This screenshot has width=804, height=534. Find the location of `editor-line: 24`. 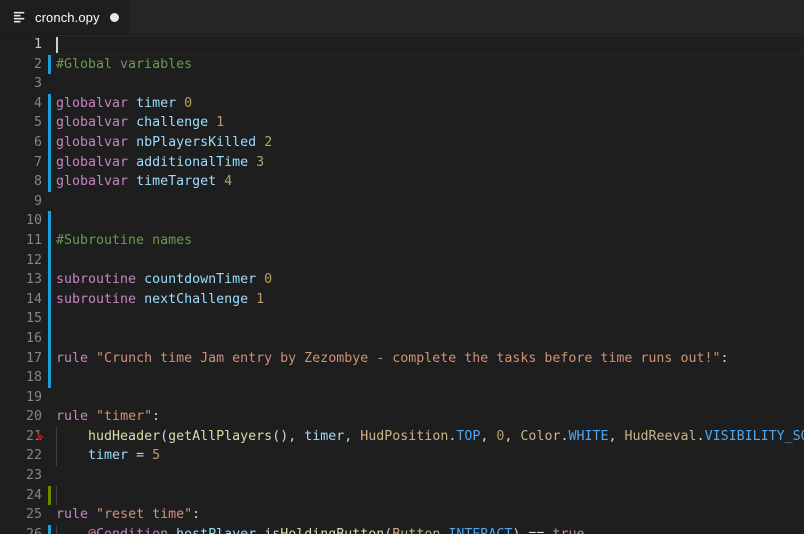

editor-line: 24 is located at coordinates (402, 495).